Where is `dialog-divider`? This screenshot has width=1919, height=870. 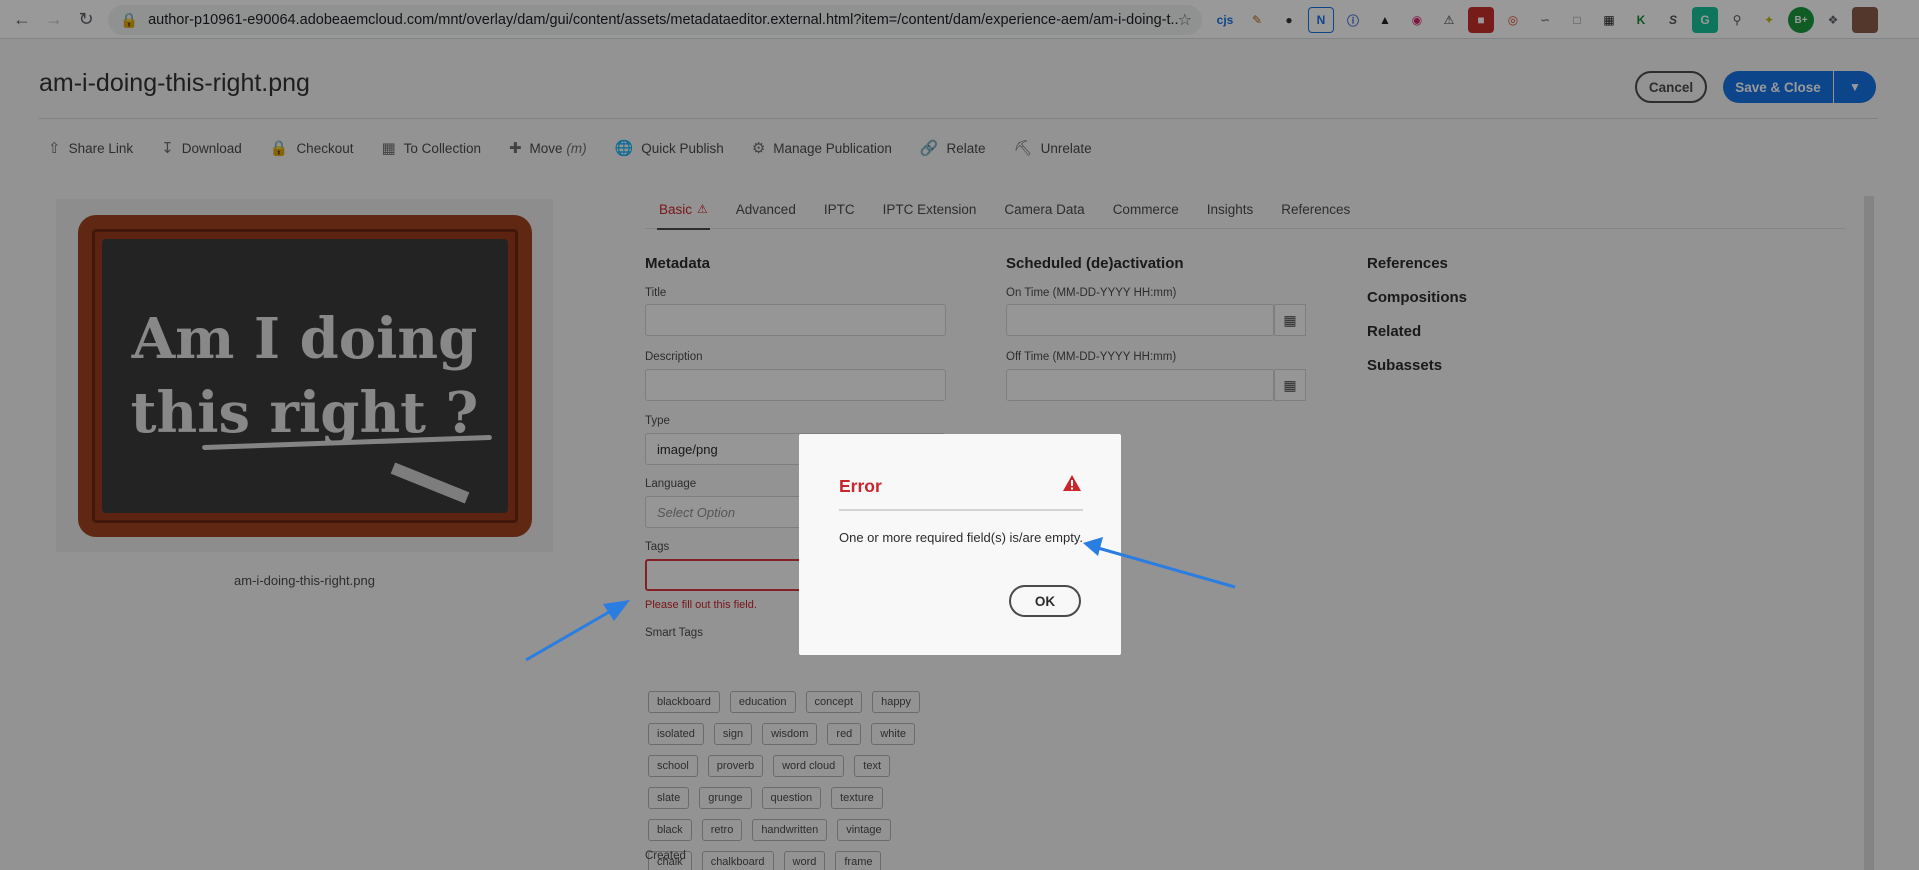
dialog-divider is located at coordinates (961, 510).